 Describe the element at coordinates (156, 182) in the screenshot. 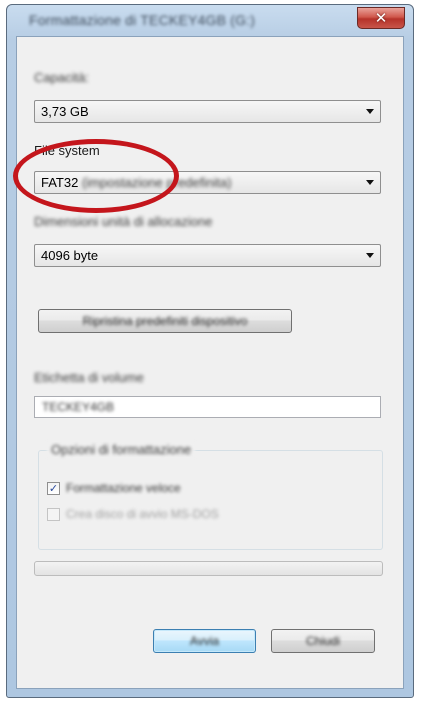

I see `file-system-value-suffix: (impostazione predefinita)` at that location.